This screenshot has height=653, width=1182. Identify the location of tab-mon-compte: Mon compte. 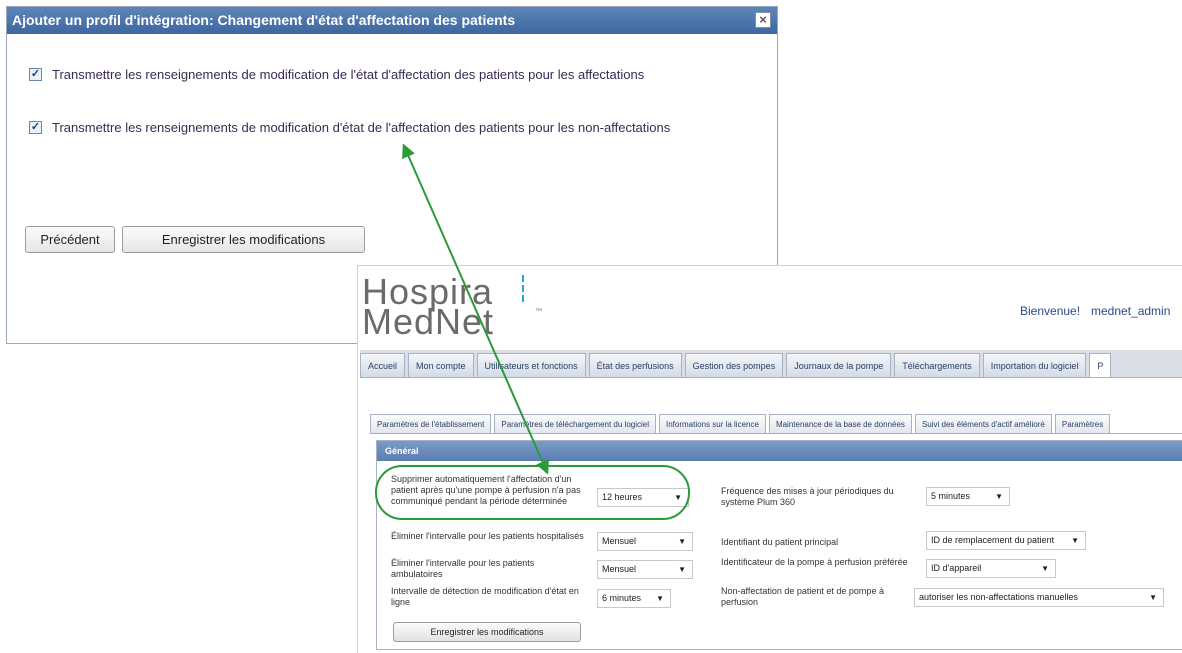
(441, 365).